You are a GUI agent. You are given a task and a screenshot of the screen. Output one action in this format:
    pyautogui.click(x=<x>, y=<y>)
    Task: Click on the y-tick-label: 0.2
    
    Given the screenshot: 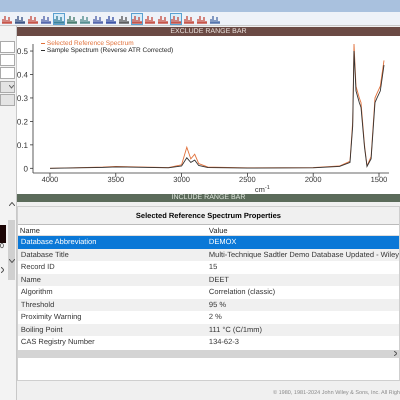 What is the action you would take?
    pyautogui.click(x=22, y=121)
    